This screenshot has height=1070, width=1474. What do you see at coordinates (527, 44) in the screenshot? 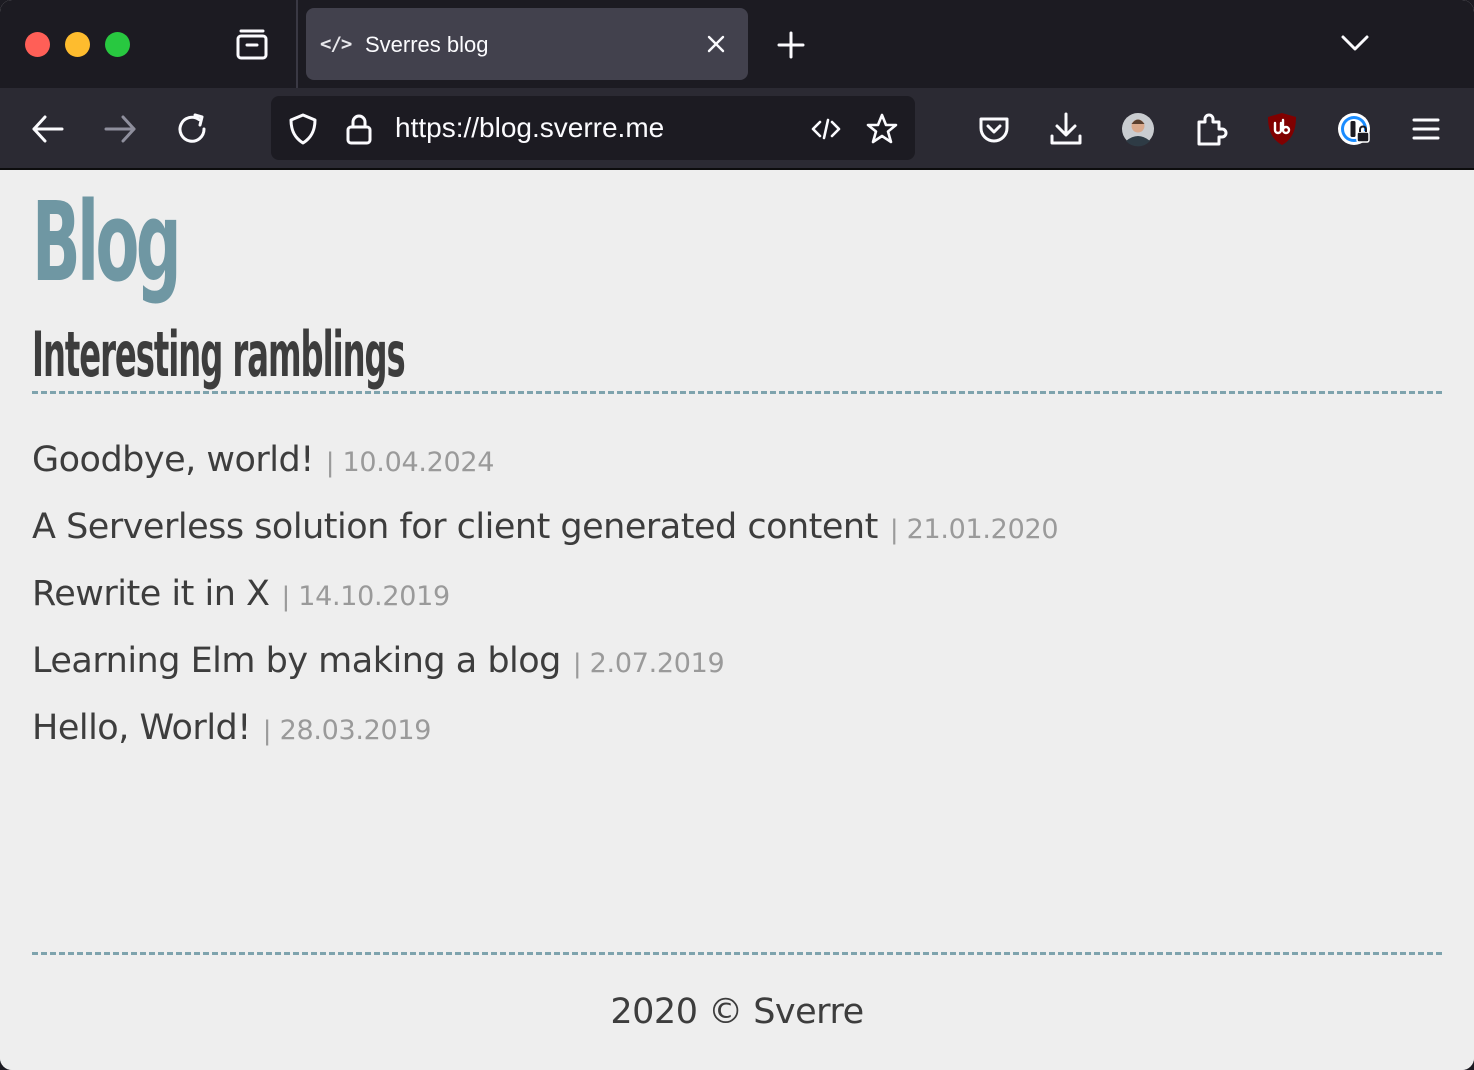
I see `tab-active: </> Sverres blog` at bounding box center [527, 44].